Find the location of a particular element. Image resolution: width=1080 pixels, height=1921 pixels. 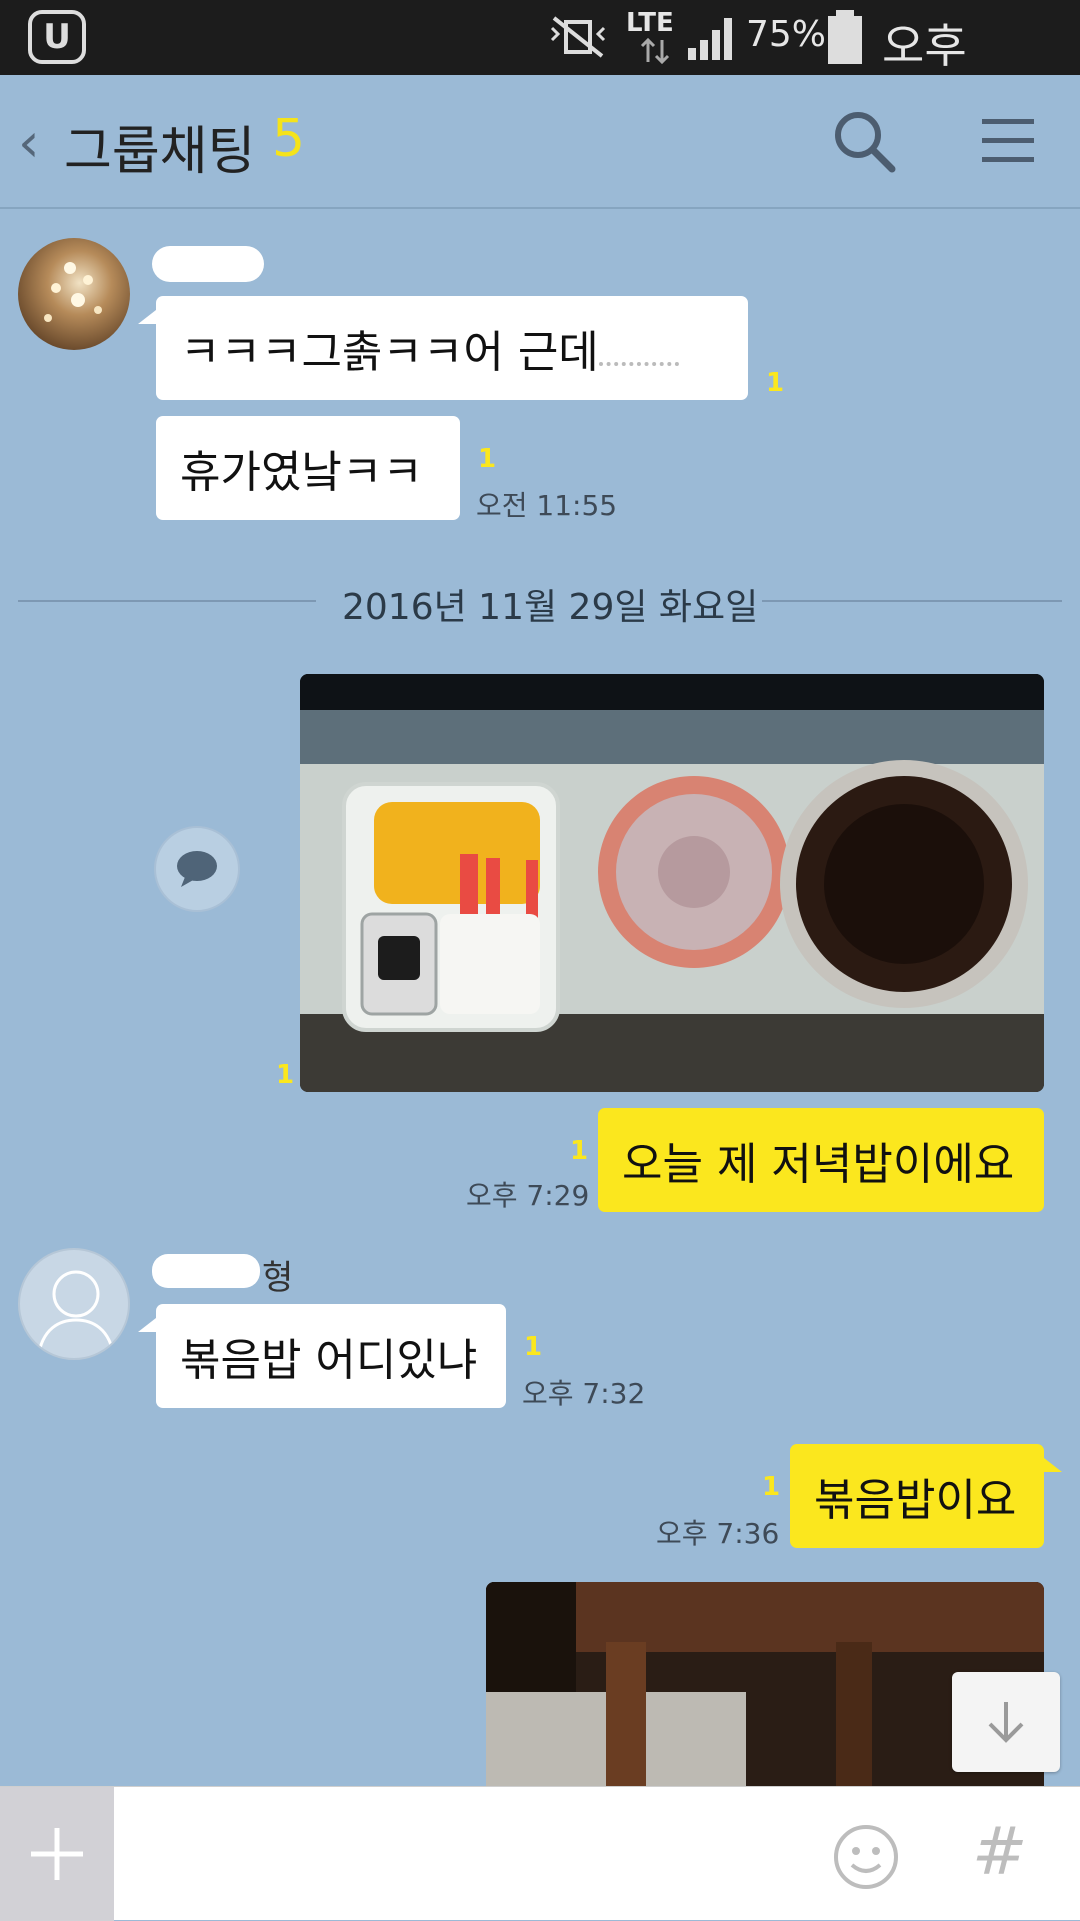

battery-percent: 75% is located at coordinates (786, 34).